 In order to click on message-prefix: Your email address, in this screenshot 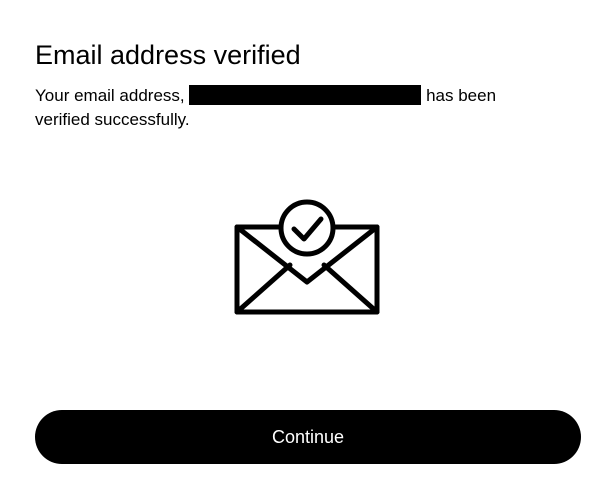, I will do `click(110, 95)`.